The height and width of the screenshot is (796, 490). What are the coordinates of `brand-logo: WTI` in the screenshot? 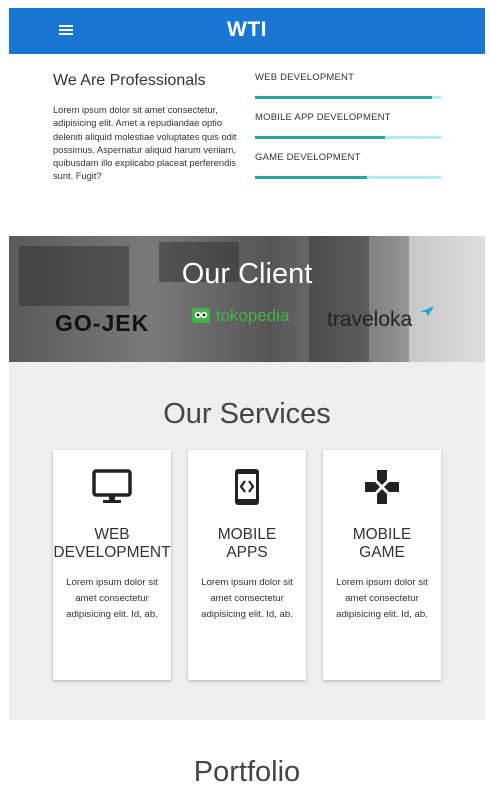 It's located at (247, 30).